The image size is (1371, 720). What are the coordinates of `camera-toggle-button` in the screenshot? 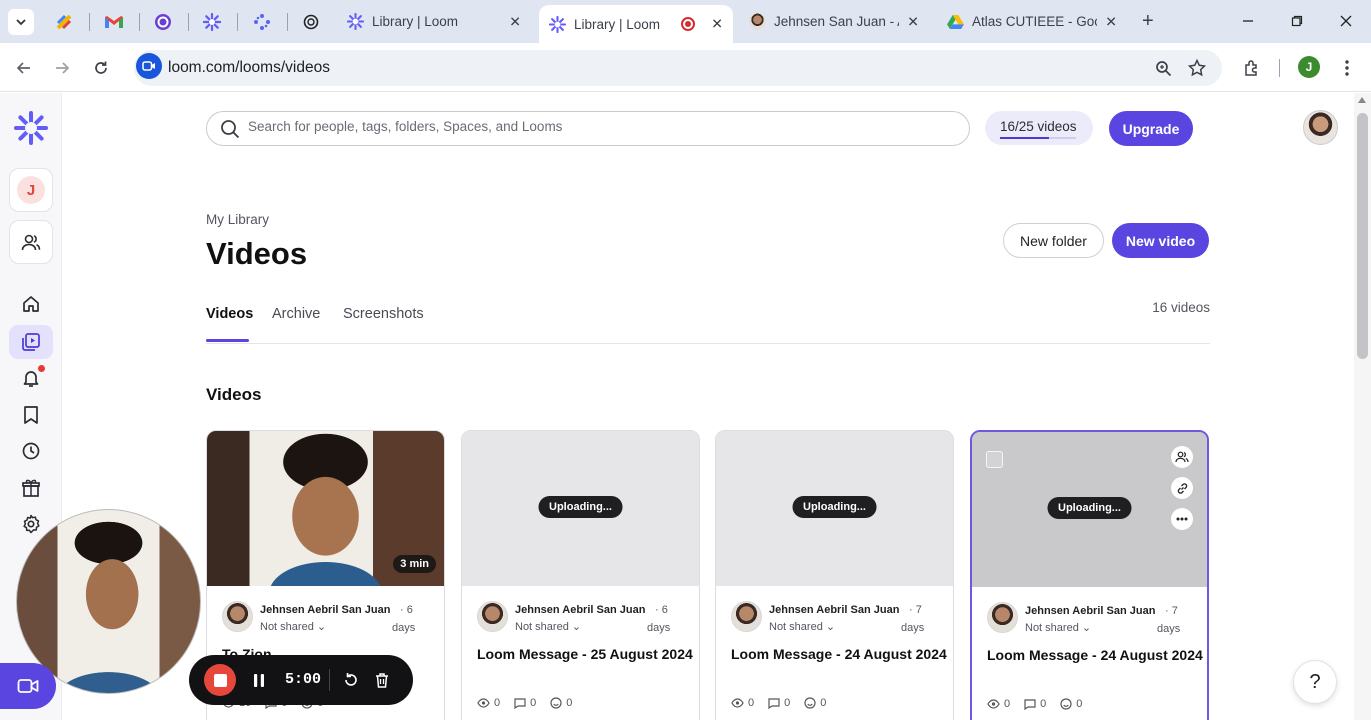 It's located at (28, 686).